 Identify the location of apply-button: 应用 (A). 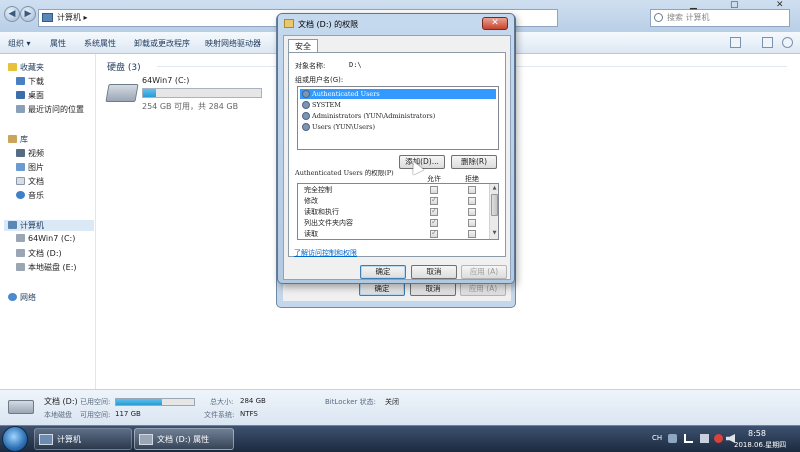
(484, 272).